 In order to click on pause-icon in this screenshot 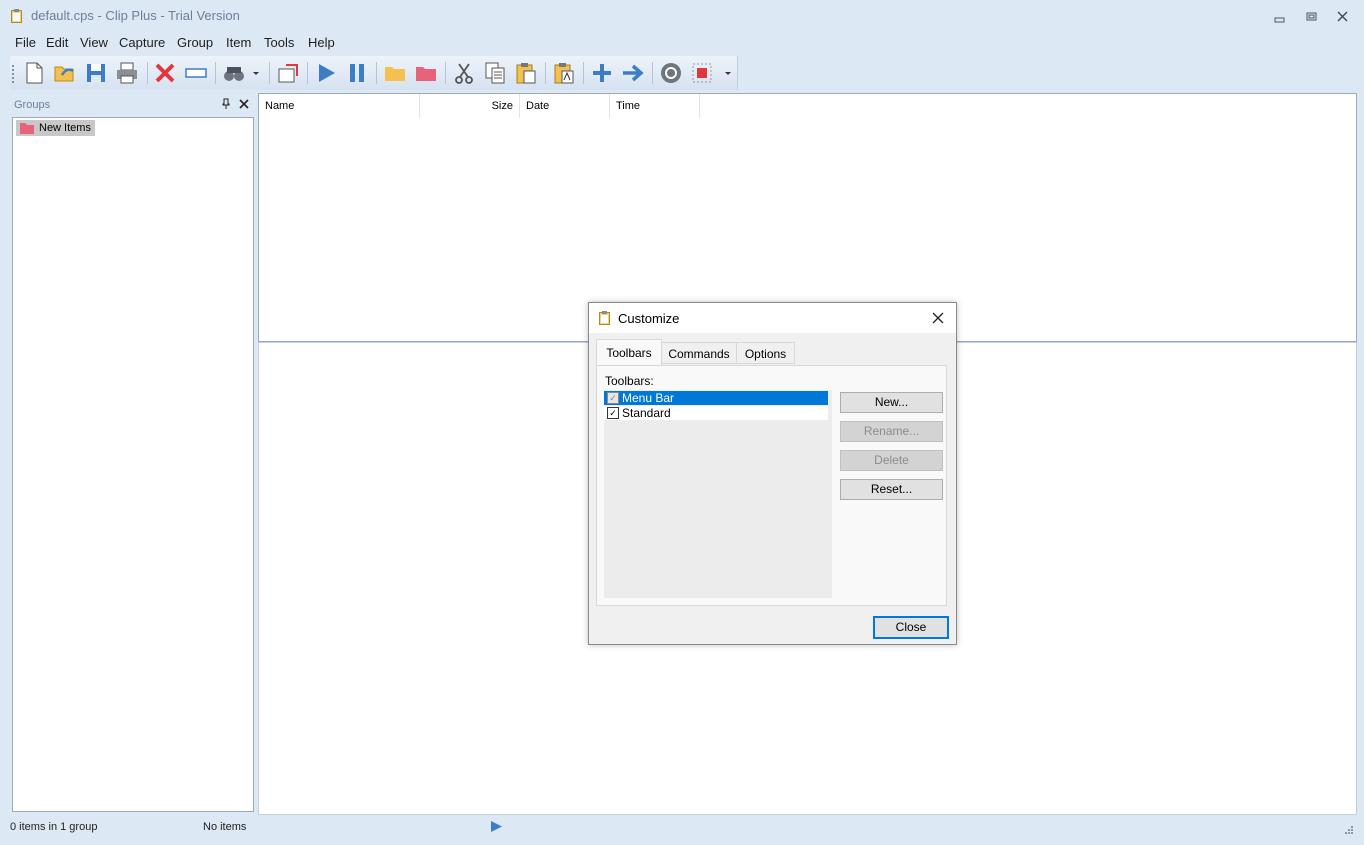, I will do `click(357, 73)`.